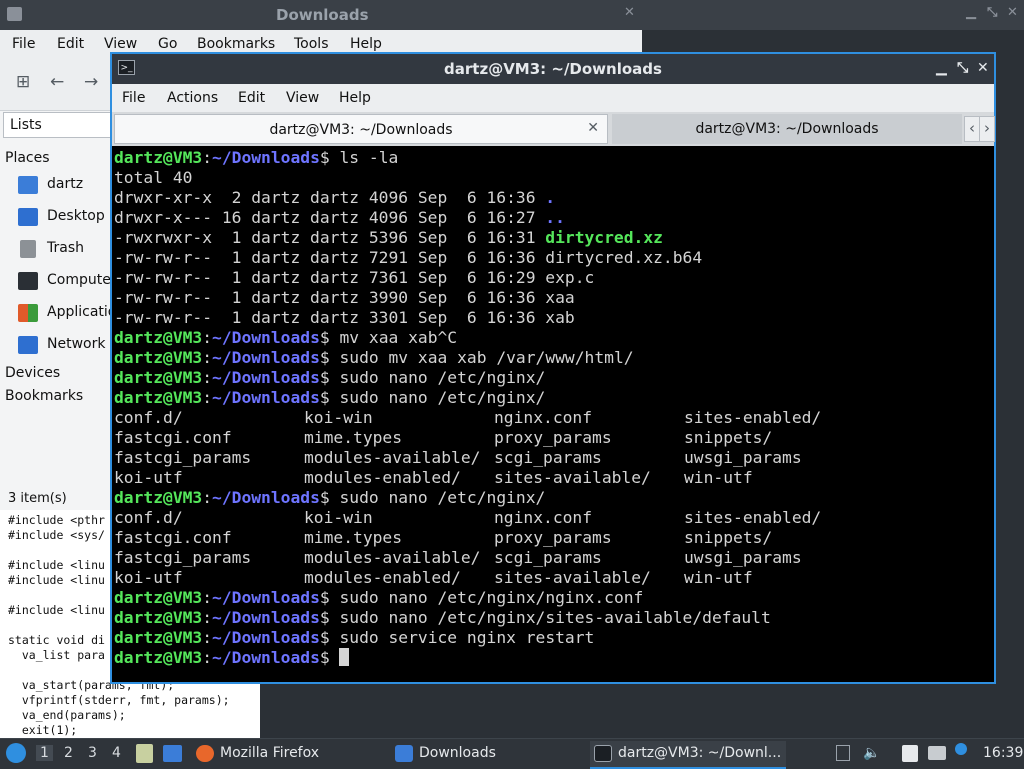  Describe the element at coordinates (28, 249) in the screenshot. I see `trash-icon` at that location.